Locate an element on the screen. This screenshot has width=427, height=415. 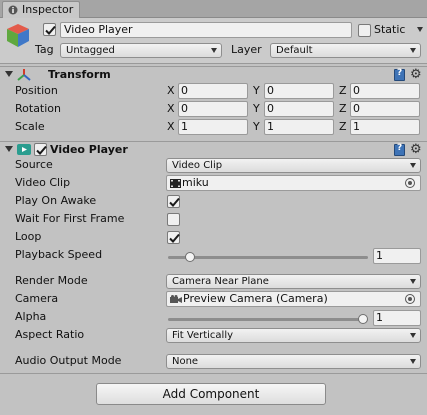
loop-checkbox is located at coordinates (173, 237).